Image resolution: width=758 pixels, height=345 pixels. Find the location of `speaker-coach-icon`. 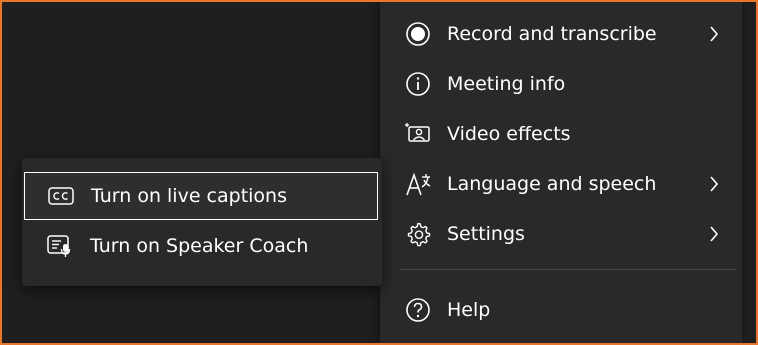

speaker-coach-icon is located at coordinates (60, 246).